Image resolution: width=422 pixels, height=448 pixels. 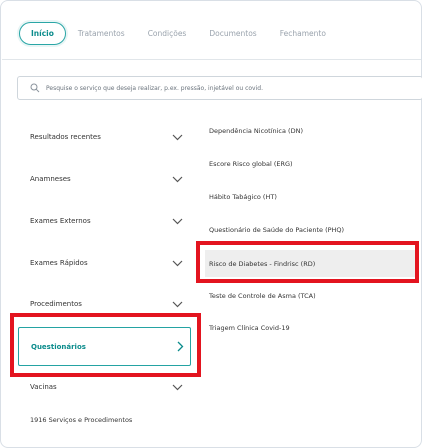 What do you see at coordinates (59, 263) in the screenshot?
I see `category-label: Exames Rápidos` at bounding box center [59, 263].